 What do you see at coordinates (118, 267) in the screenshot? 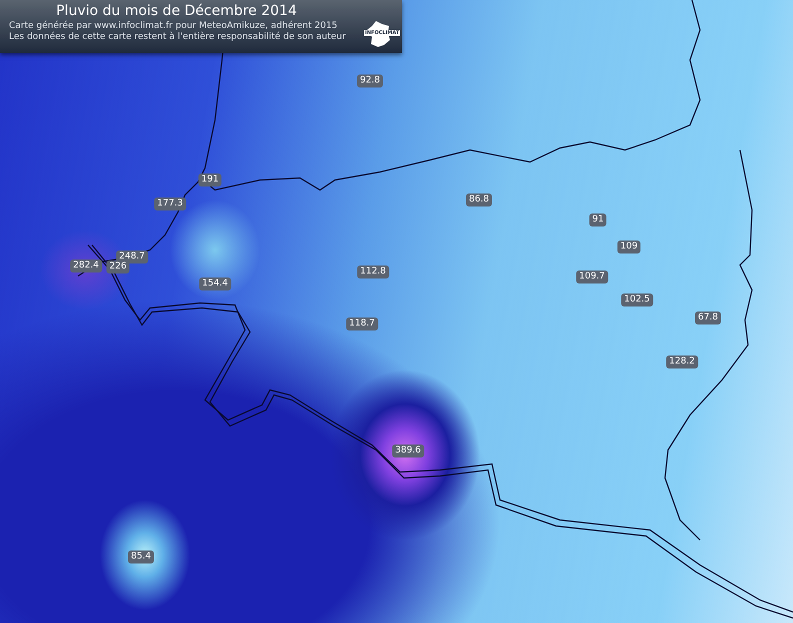
I see `rainfall-value-label: 226` at bounding box center [118, 267].